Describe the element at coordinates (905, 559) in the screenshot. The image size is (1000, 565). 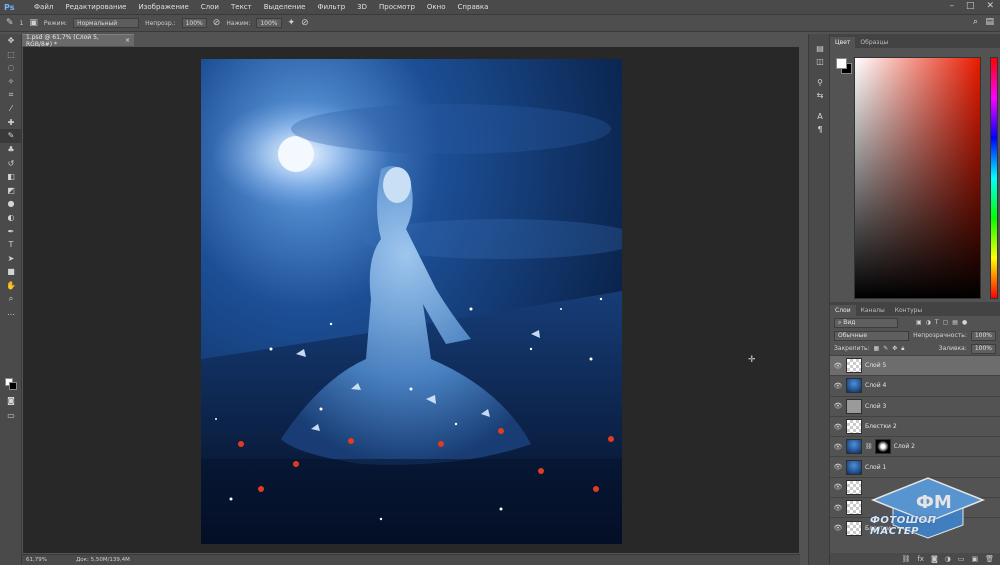
I see `link-layers-icon: ⛓︎` at that location.